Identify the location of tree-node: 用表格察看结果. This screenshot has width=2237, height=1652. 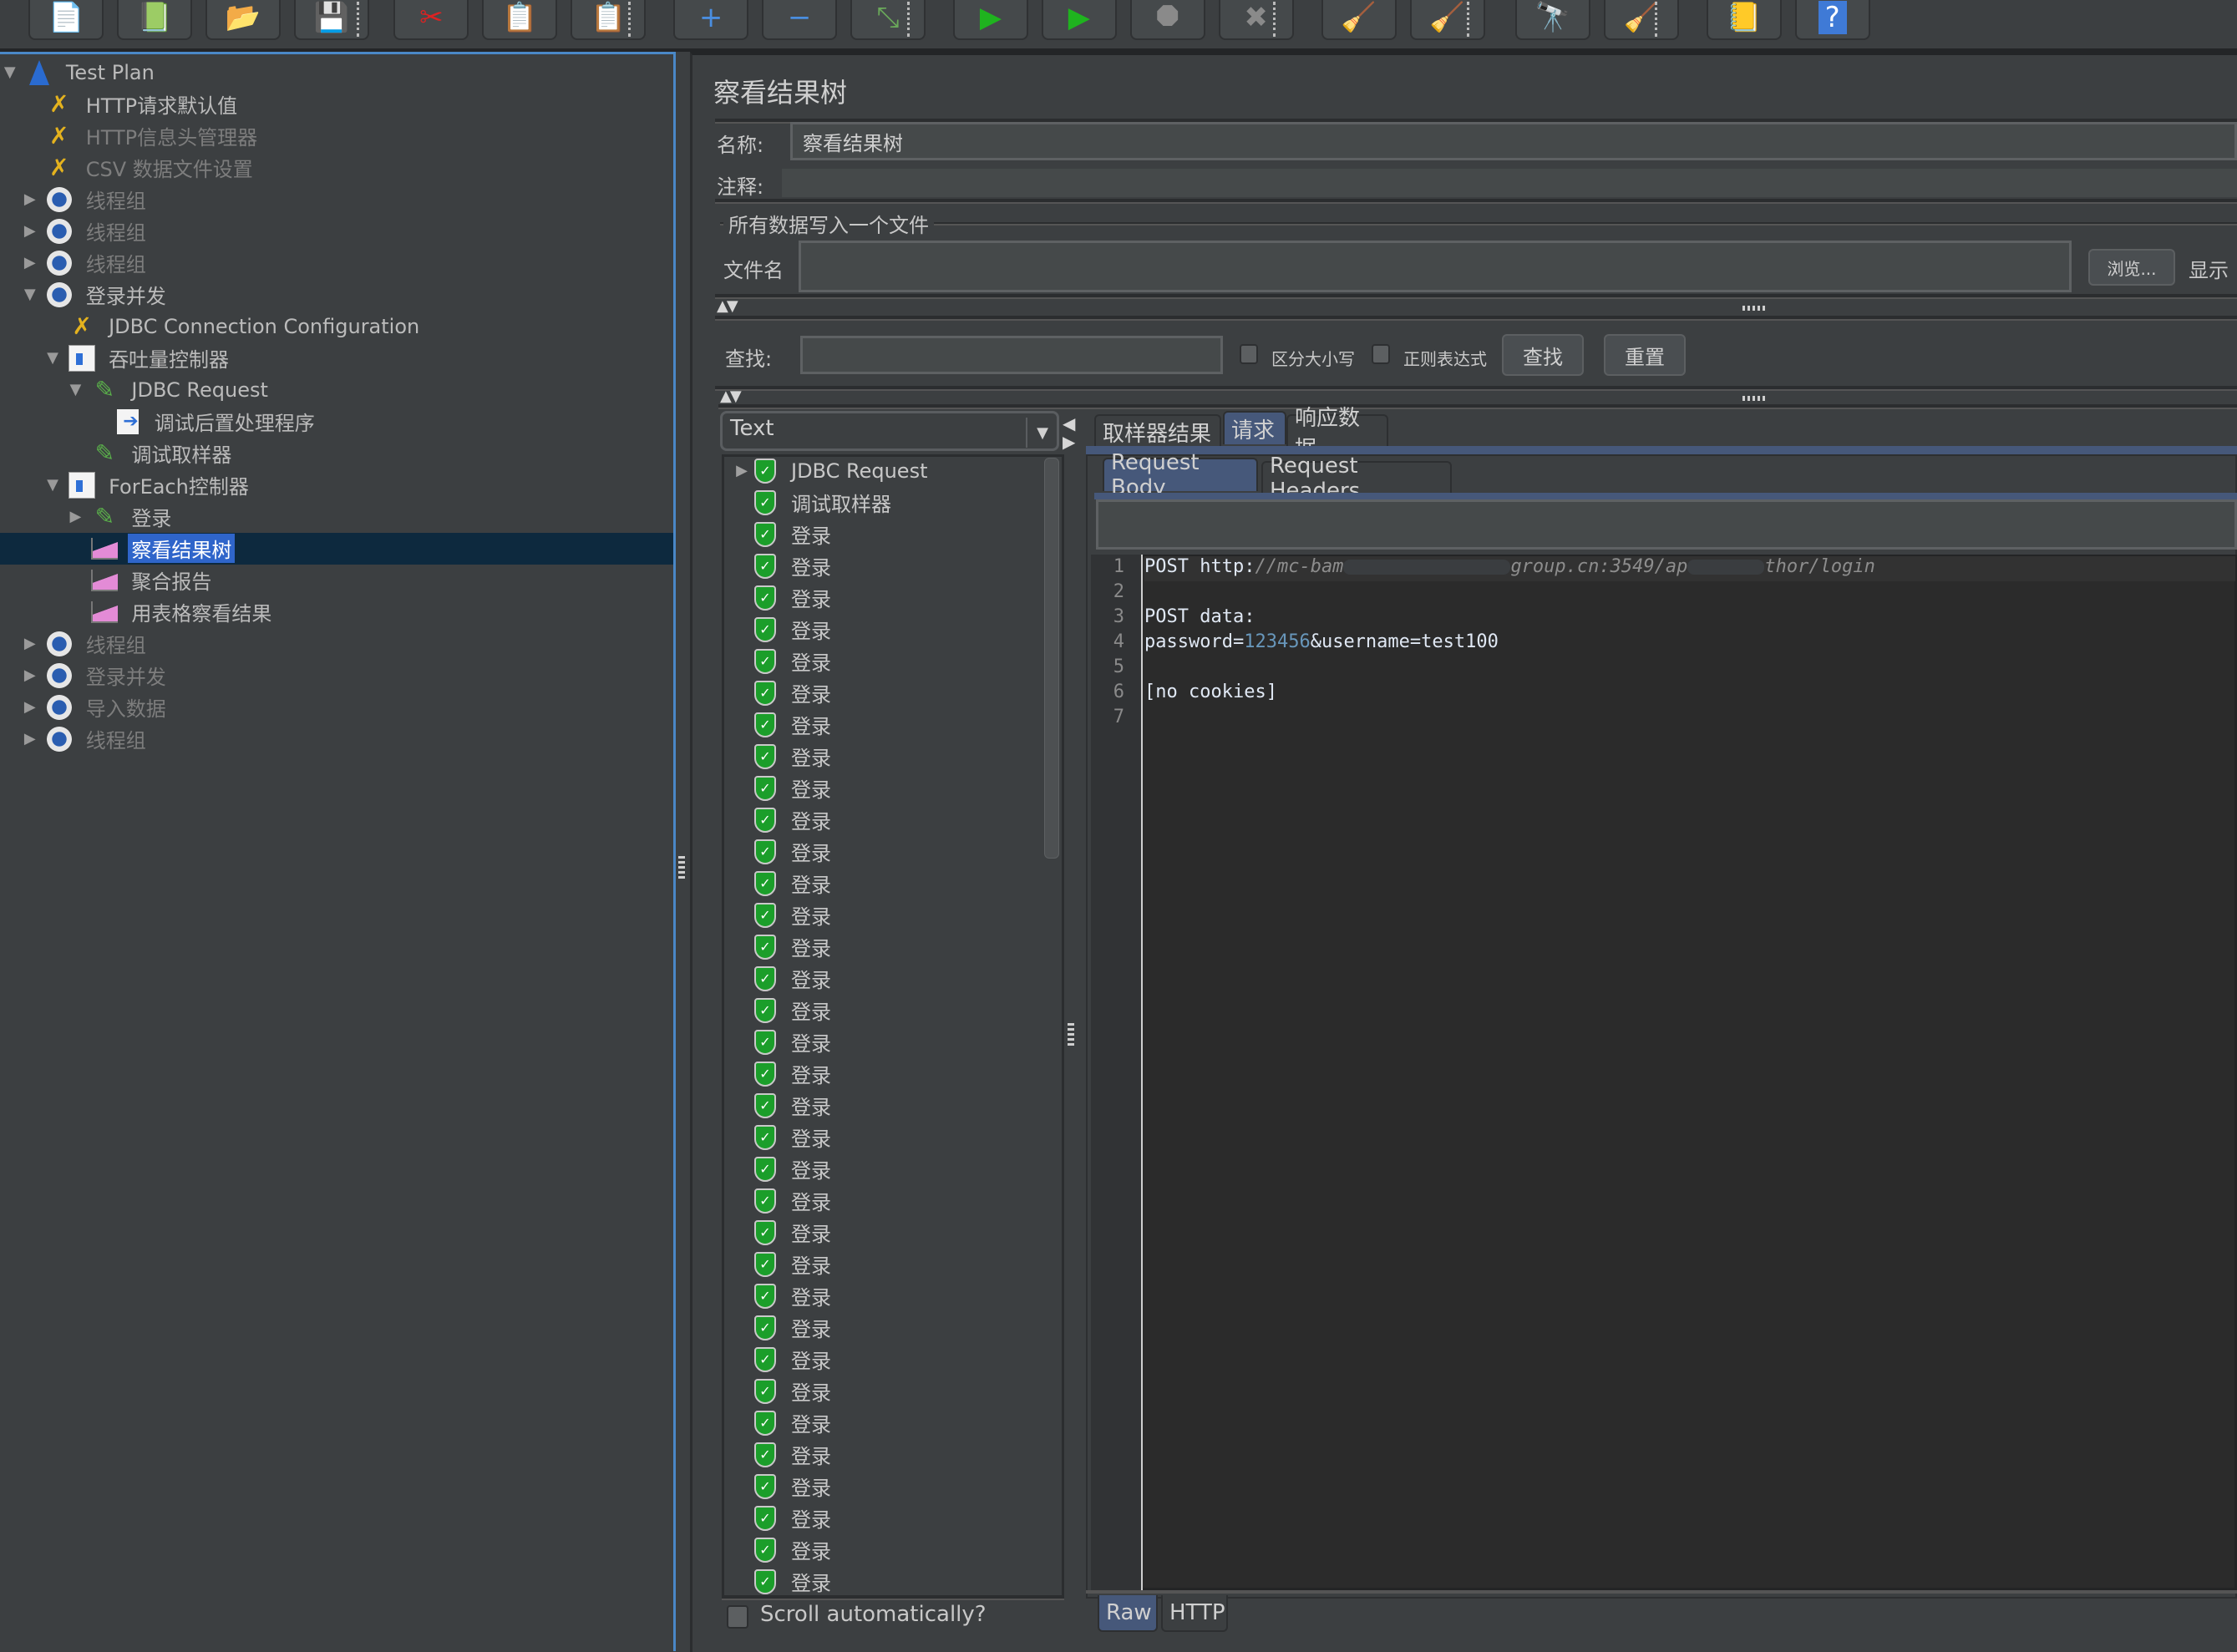
(170, 612).